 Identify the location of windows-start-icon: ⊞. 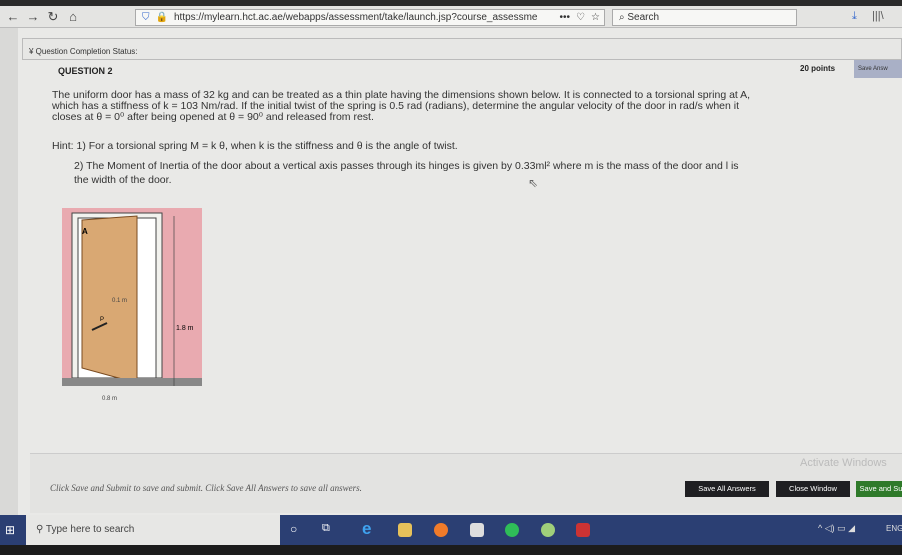
(10, 530).